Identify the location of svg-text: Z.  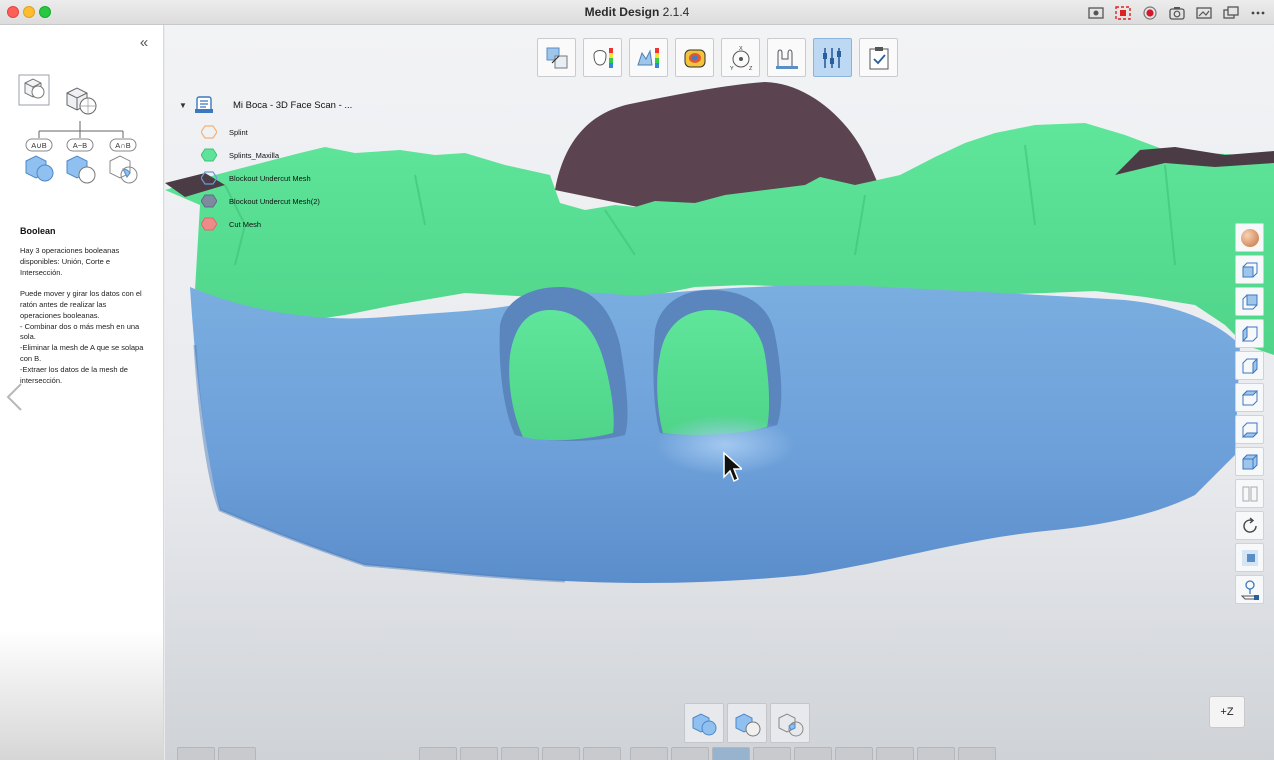
(751, 68).